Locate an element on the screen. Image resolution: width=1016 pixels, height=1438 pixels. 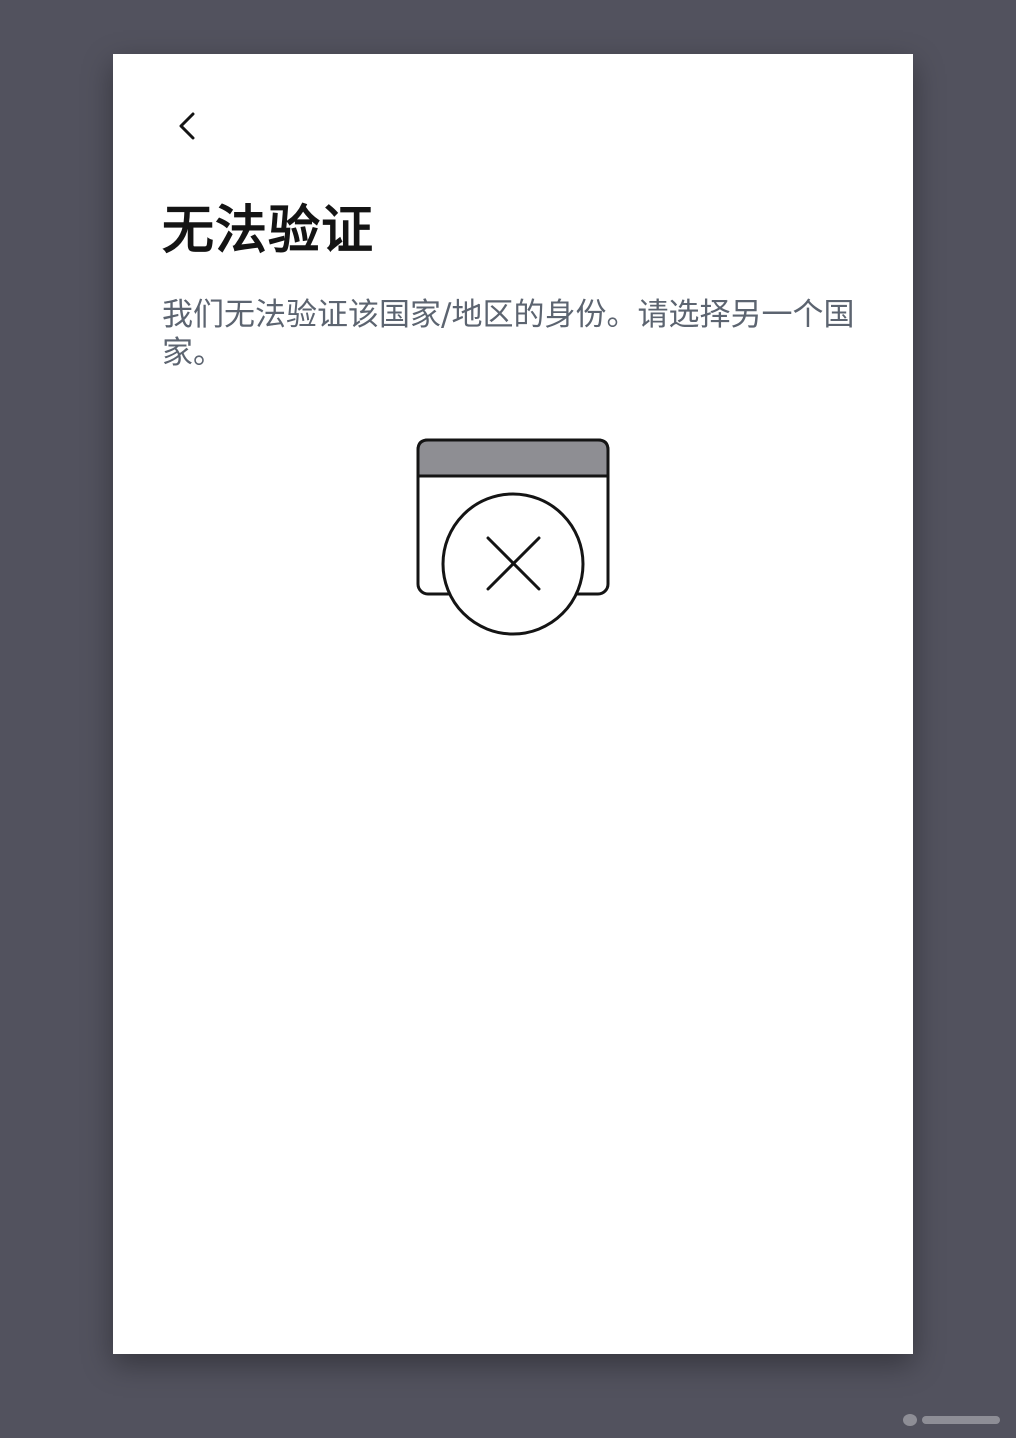
error-message: 我们无法验证该国家/地区的身份。请选择另一个国家。 is located at coordinates (508, 334).